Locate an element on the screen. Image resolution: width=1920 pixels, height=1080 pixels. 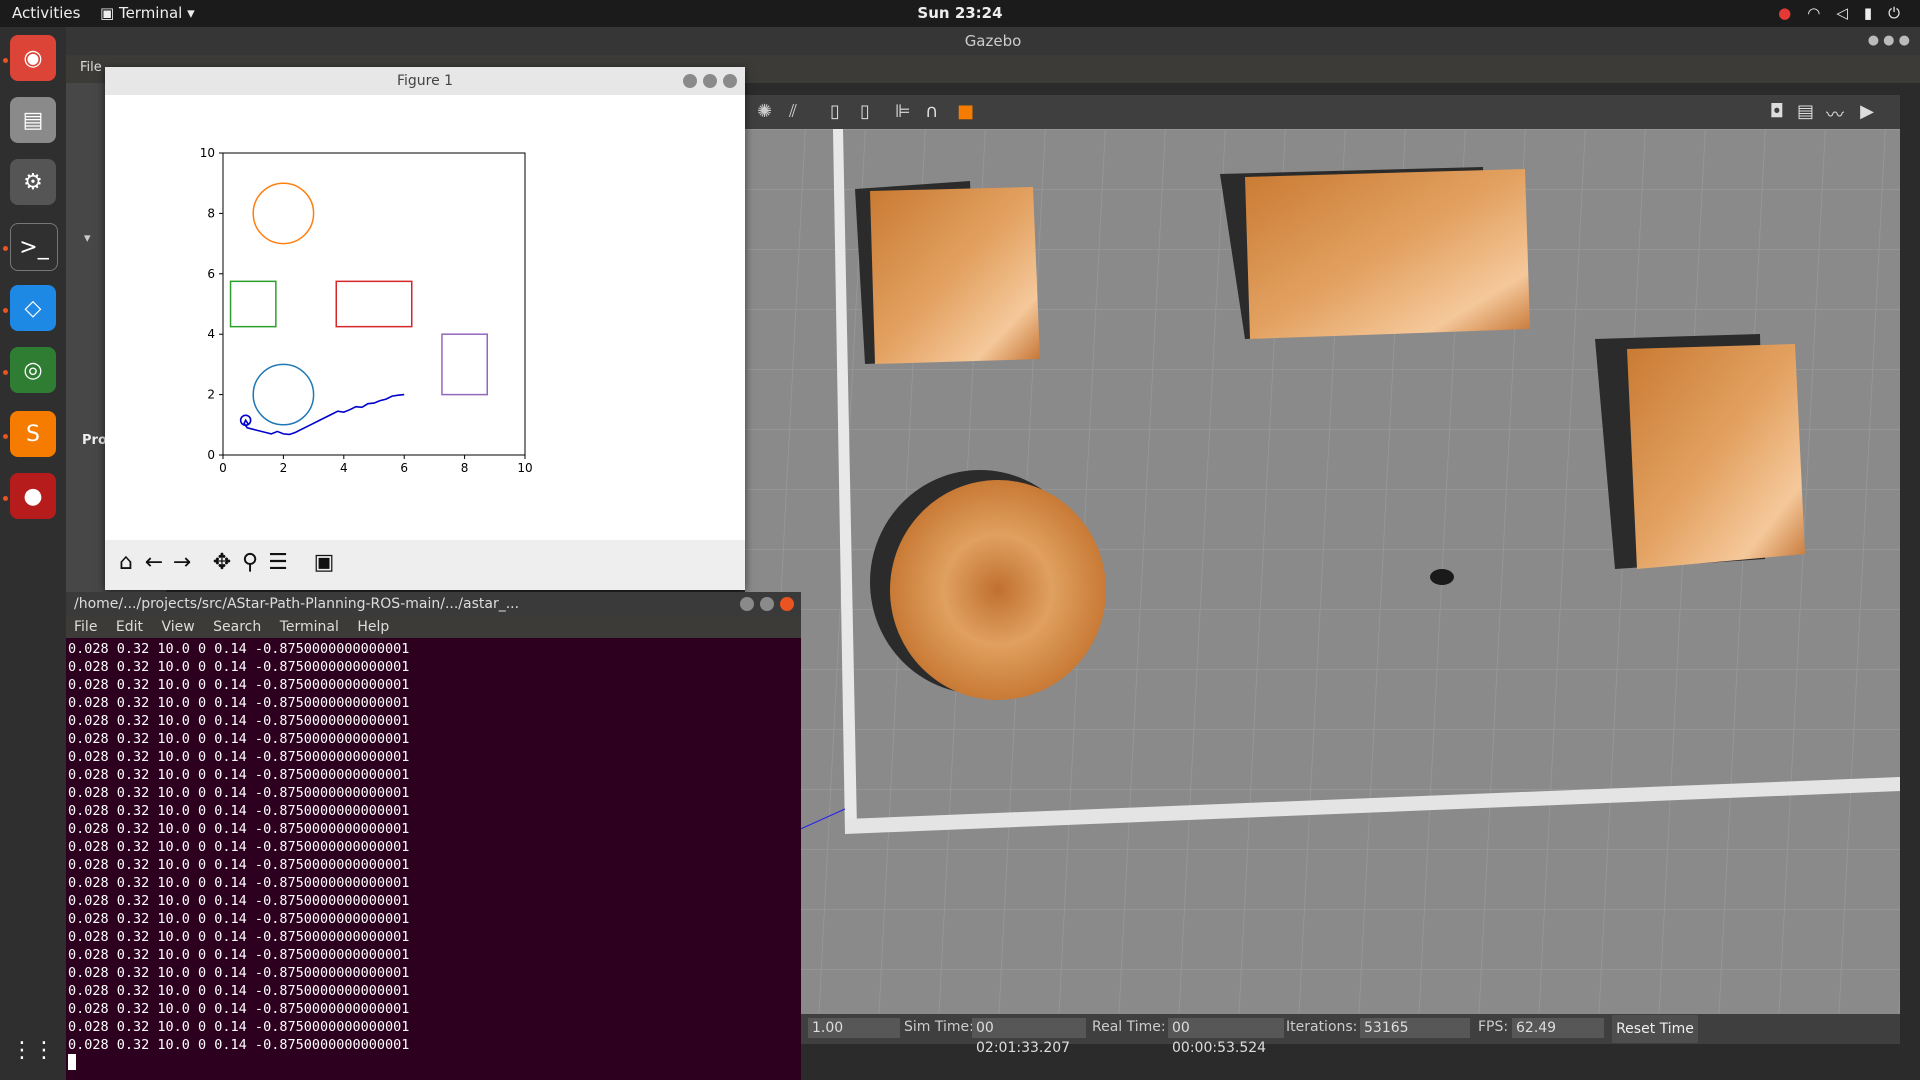
y-tick-label: 0 is located at coordinates (211, 455).